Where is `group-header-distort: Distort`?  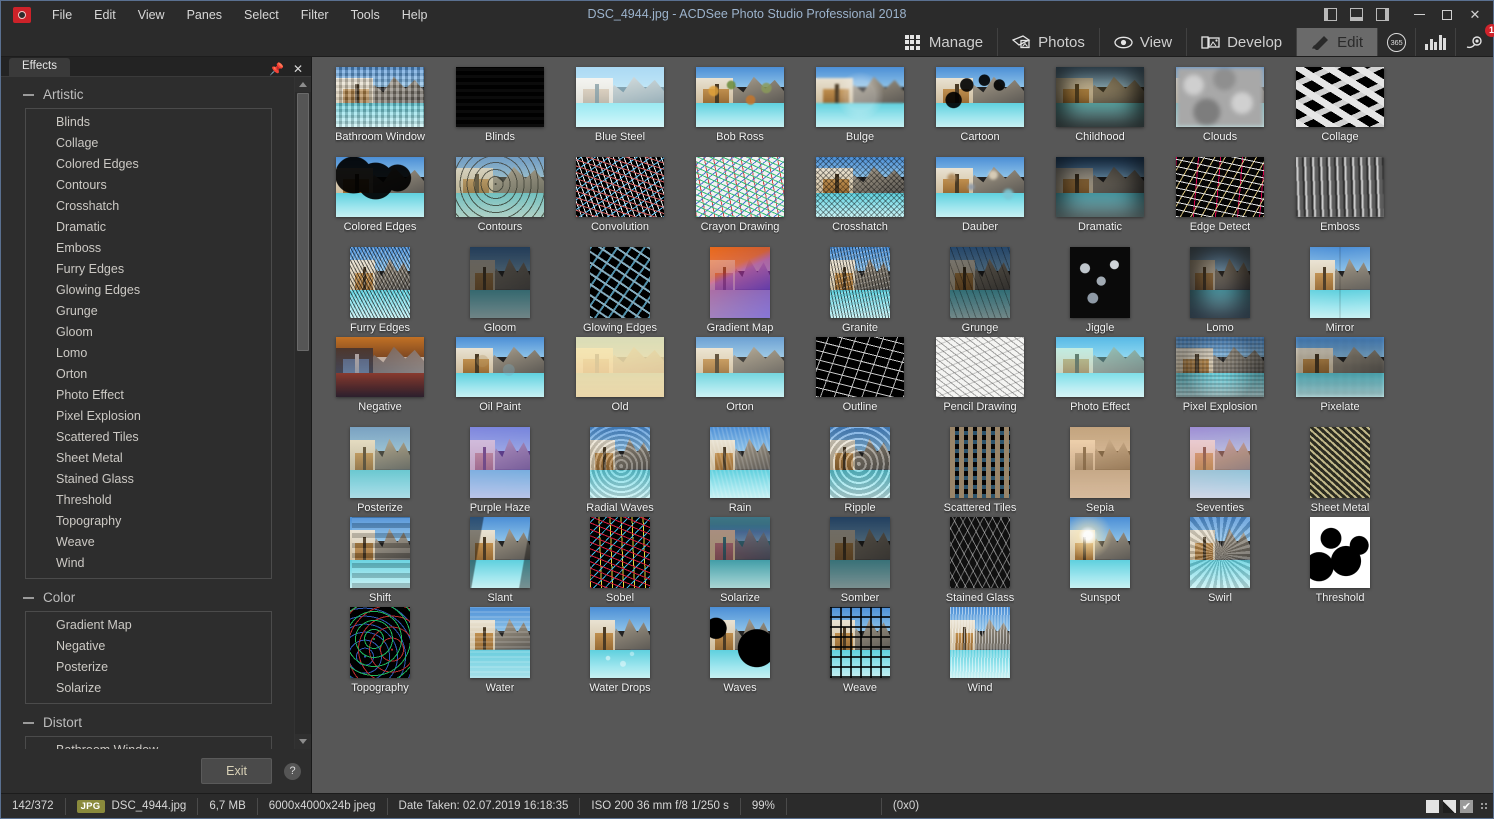
group-header-distort: Distort is located at coordinates (158, 722).